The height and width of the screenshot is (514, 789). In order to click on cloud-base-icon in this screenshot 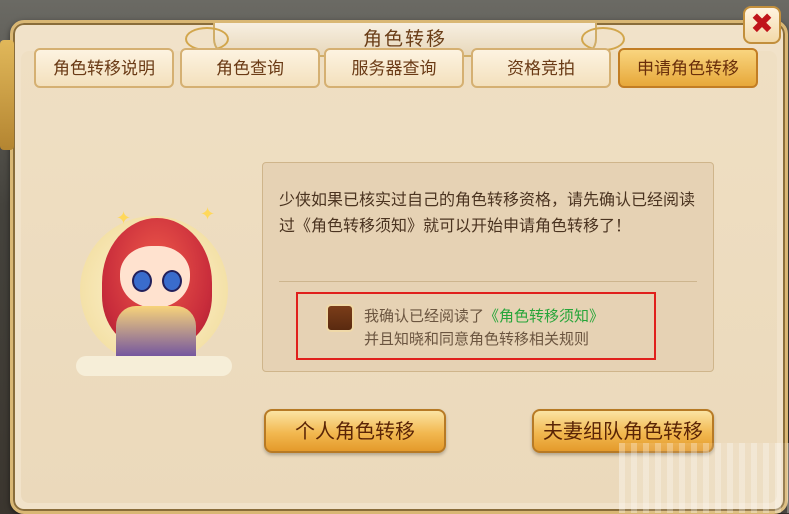, I will do `click(154, 366)`.